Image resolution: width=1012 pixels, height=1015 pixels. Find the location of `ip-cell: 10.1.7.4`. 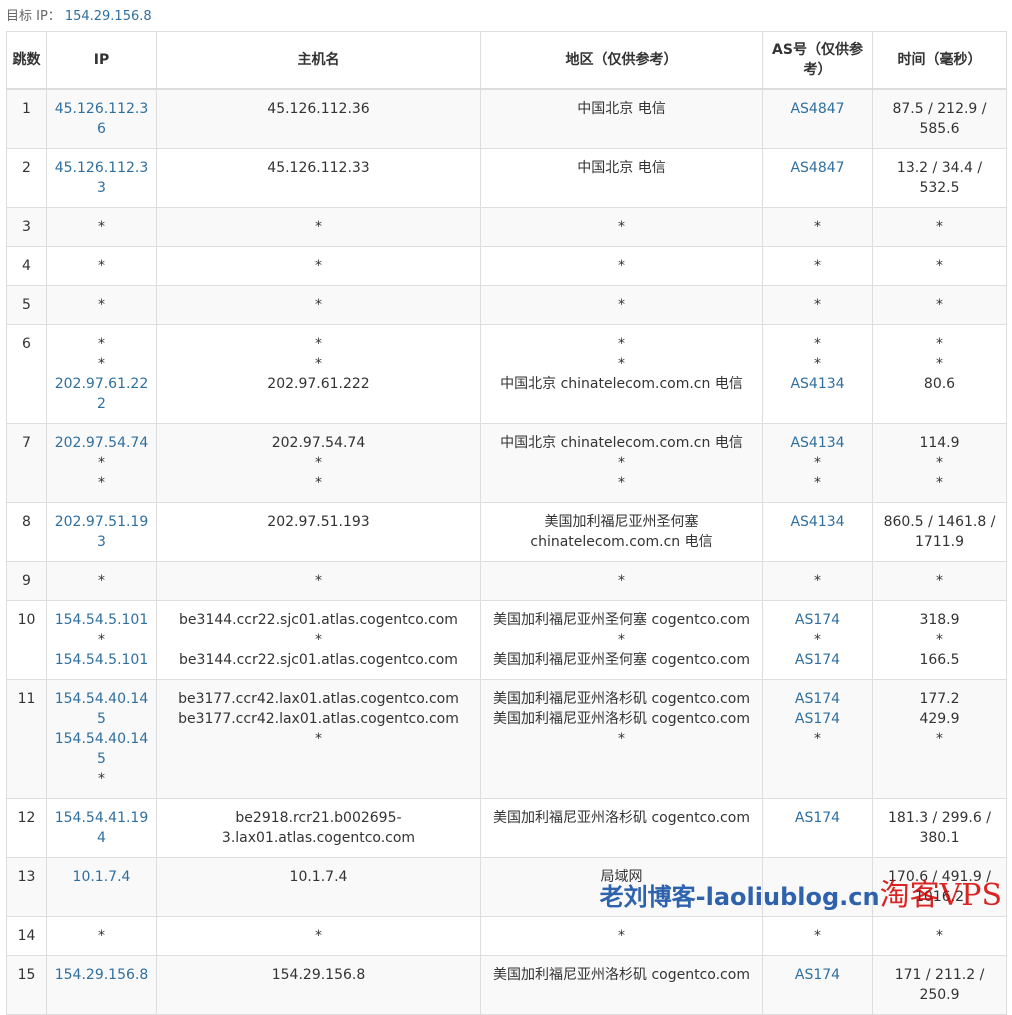

ip-cell: 10.1.7.4 is located at coordinates (101, 887).